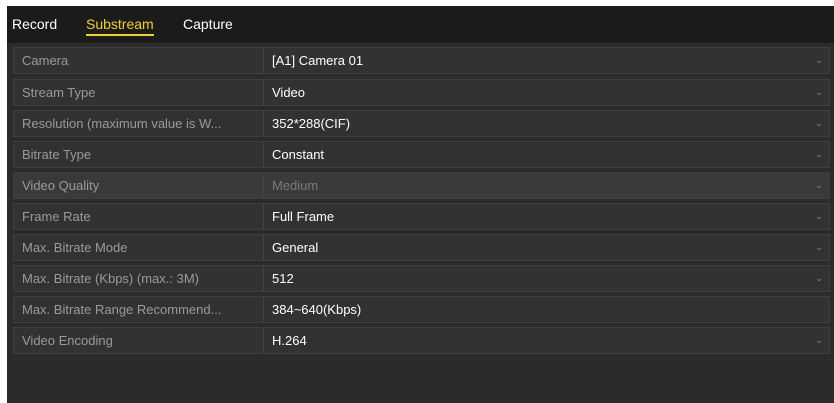 This screenshot has width=834, height=403. I want to click on stream-type-select: Video, so click(536, 92).